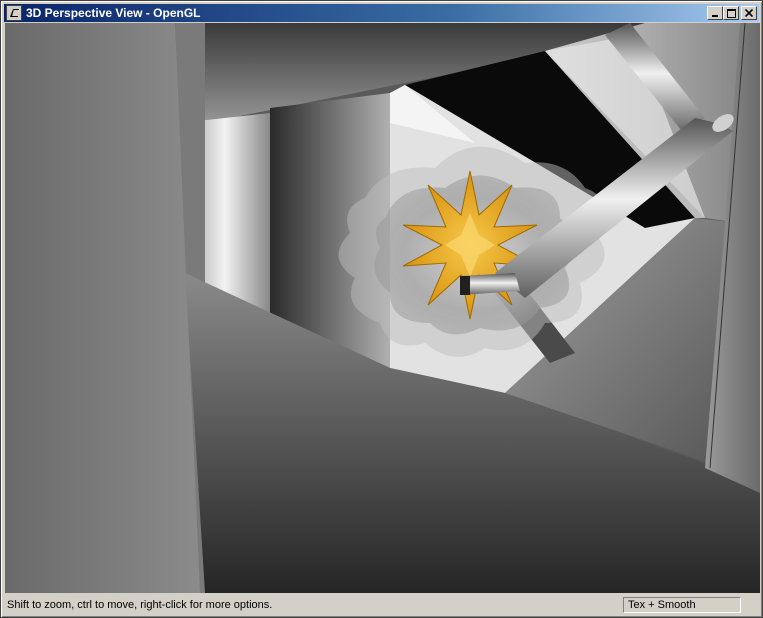 This screenshot has width=763, height=618. I want to click on close-icon, so click(749, 13).